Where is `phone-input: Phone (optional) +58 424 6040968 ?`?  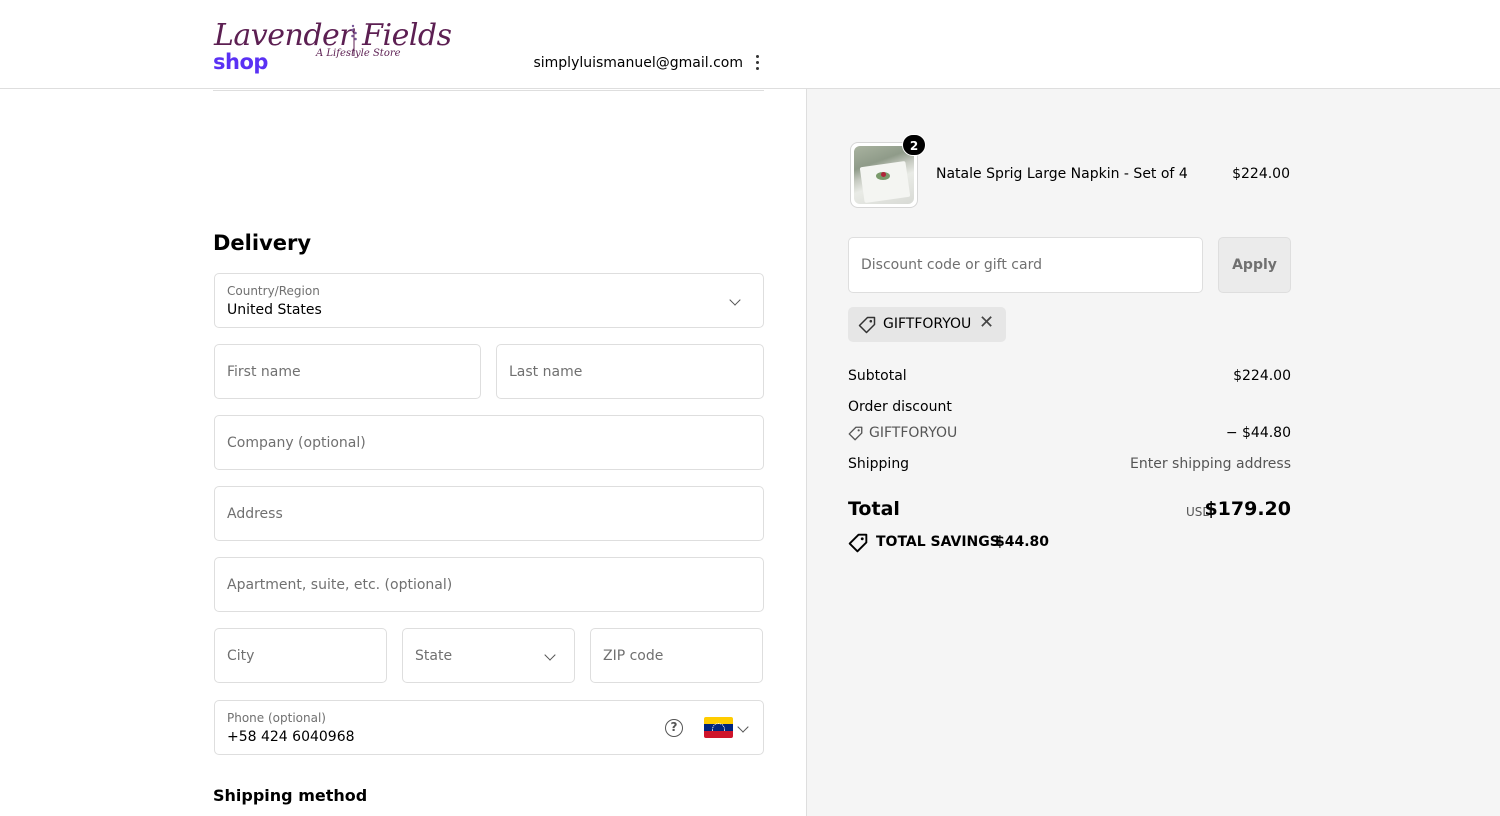
phone-input: Phone (optional) +58 424 6040968 ? is located at coordinates (489, 727).